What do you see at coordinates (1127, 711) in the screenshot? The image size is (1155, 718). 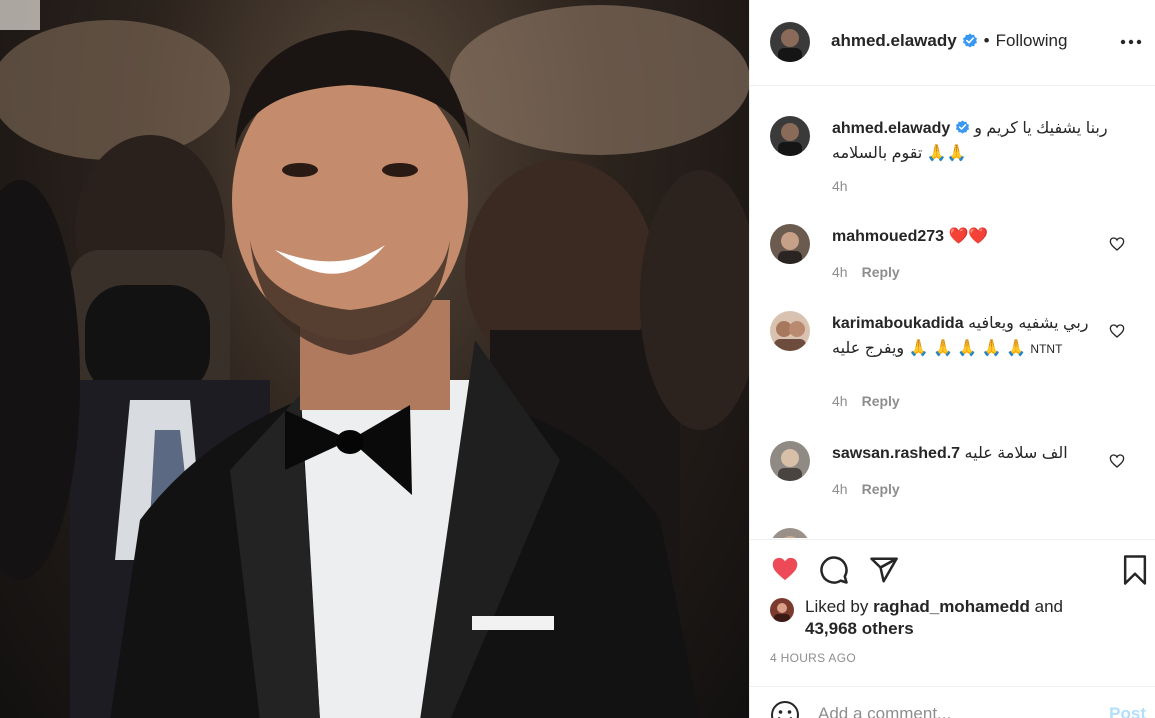 I see `post-comment-button: Post` at bounding box center [1127, 711].